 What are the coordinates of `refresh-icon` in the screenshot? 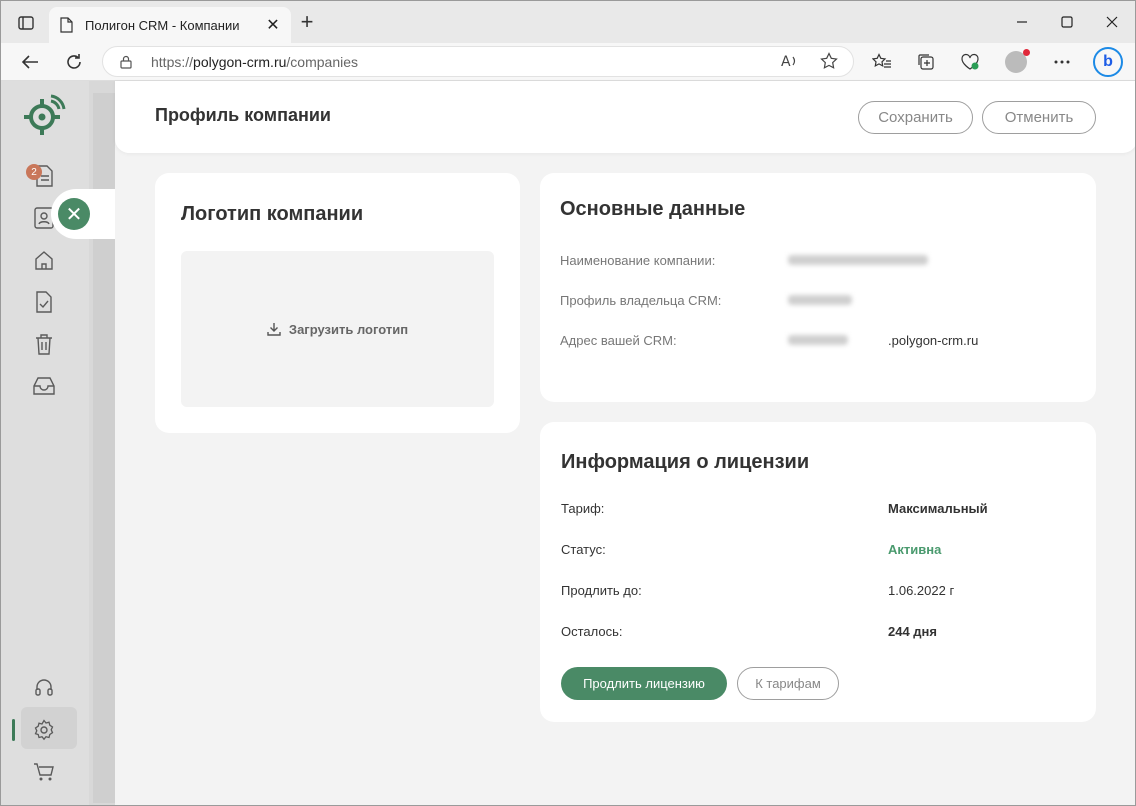 It's located at (74, 62).